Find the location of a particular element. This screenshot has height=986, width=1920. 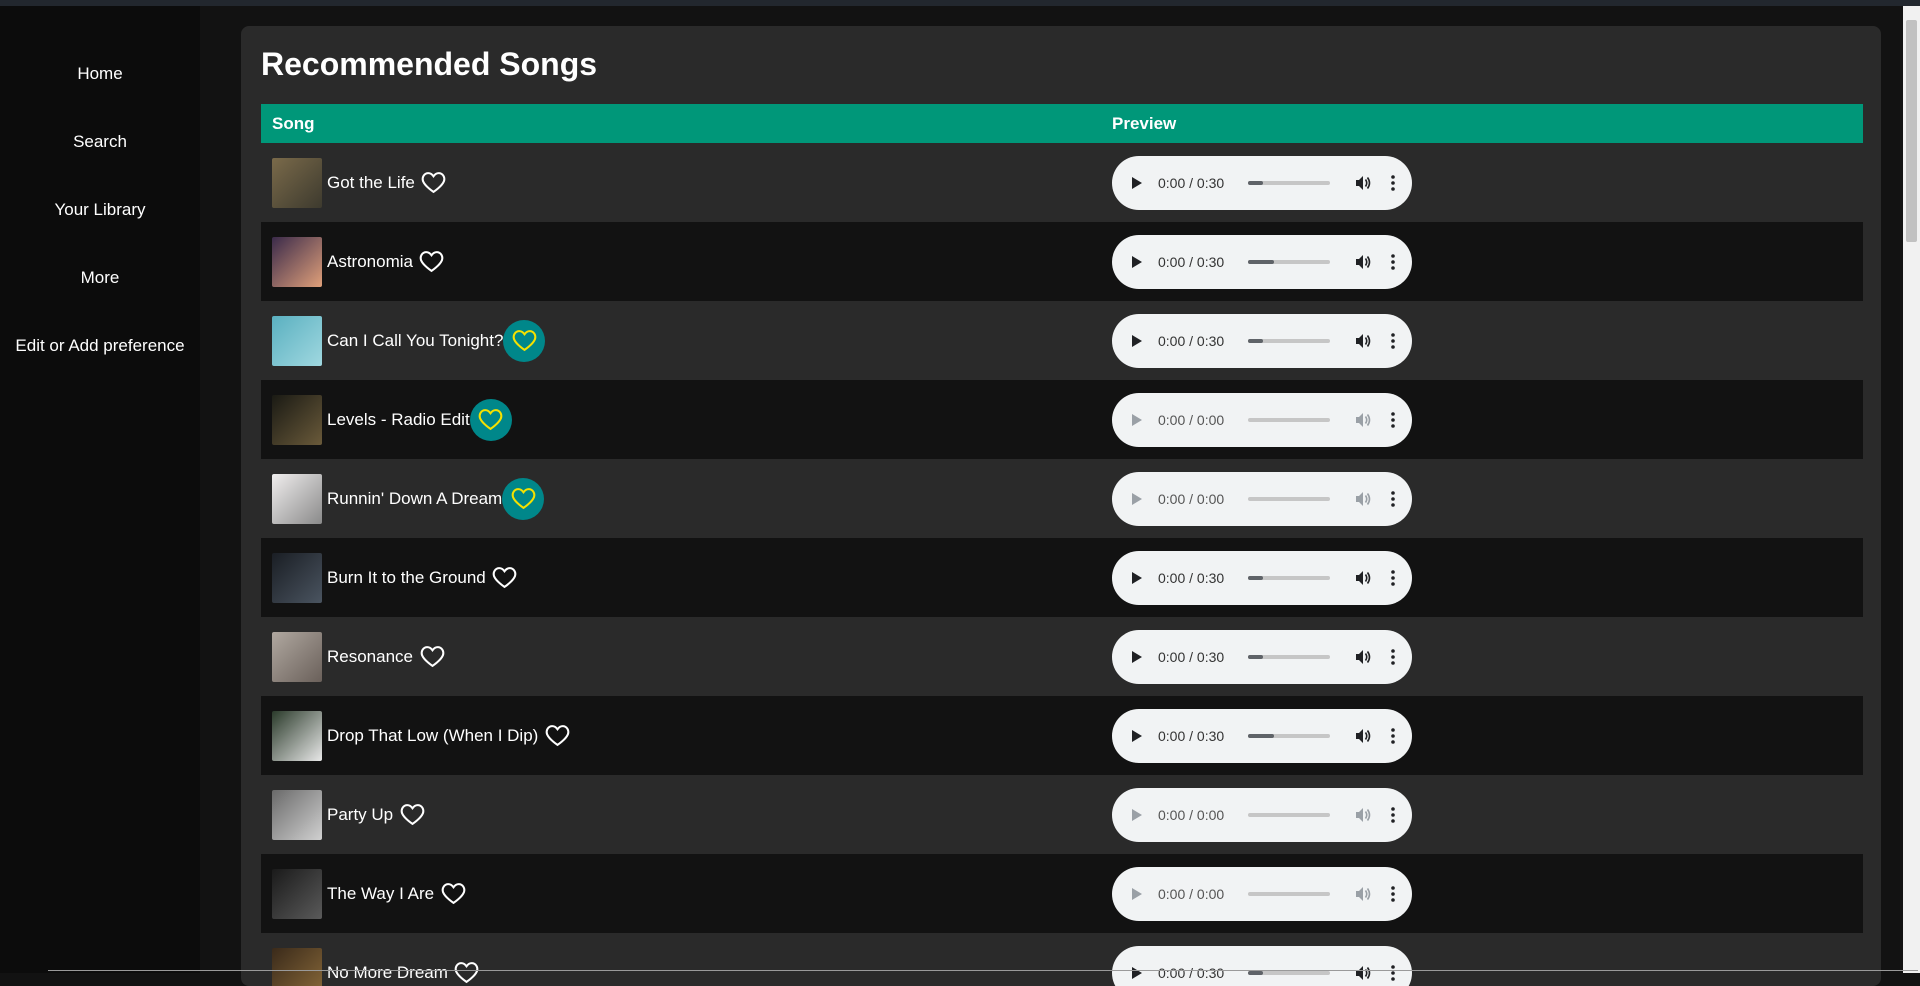

sidebar-item-edit-preference: Edit or Add preference is located at coordinates (100, 370).